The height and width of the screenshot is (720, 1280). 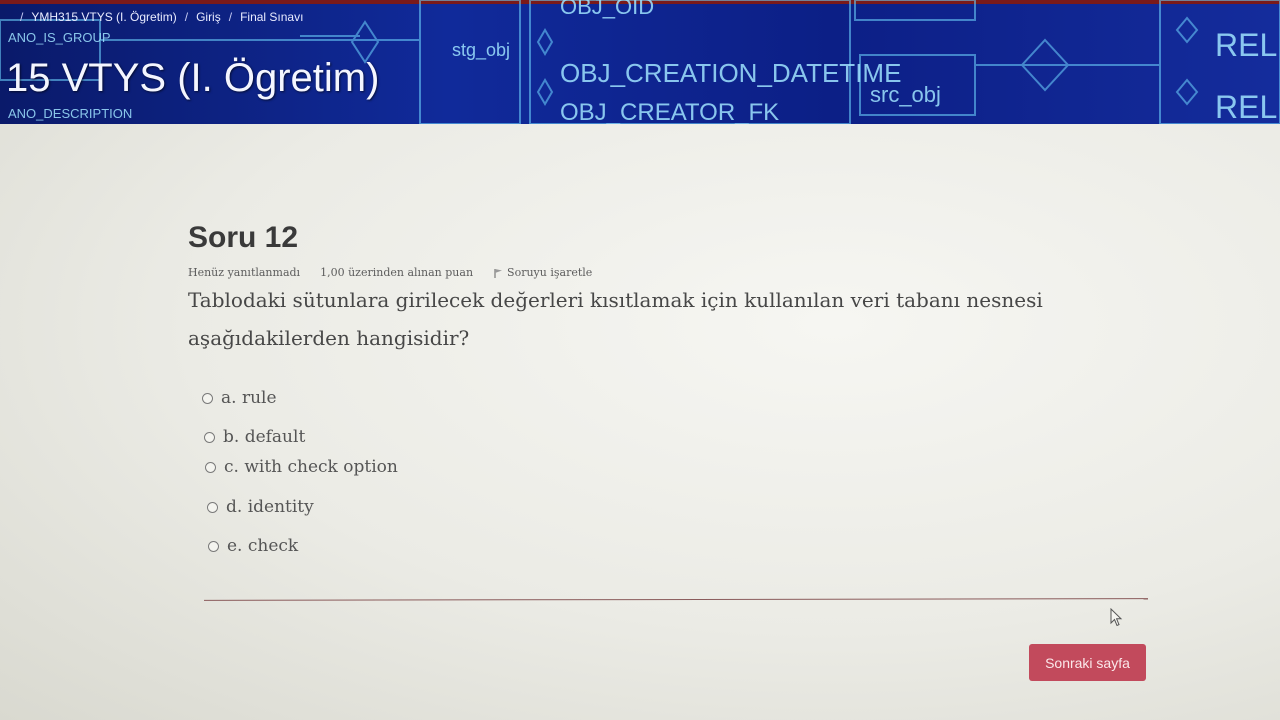 What do you see at coordinates (263, 546) in the screenshot?
I see `answer-label: e. check` at bounding box center [263, 546].